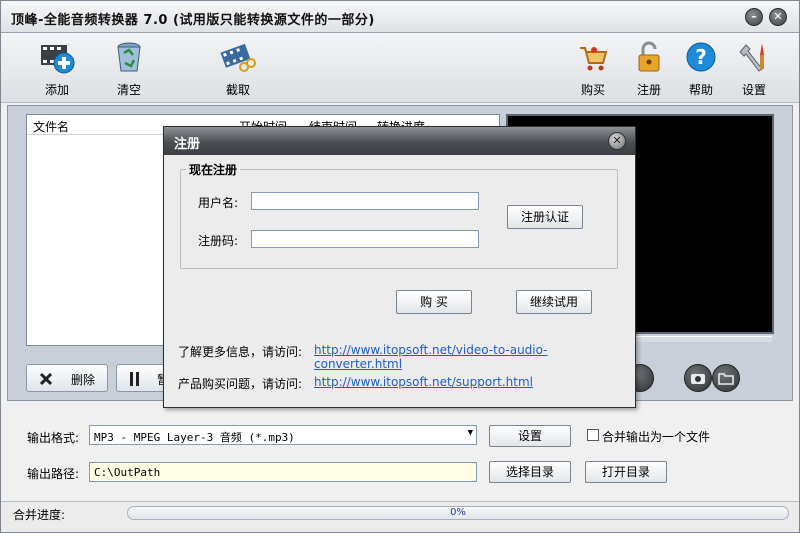 This screenshot has height=533, width=800. I want to click on capture-button: 截取, so click(238, 68).